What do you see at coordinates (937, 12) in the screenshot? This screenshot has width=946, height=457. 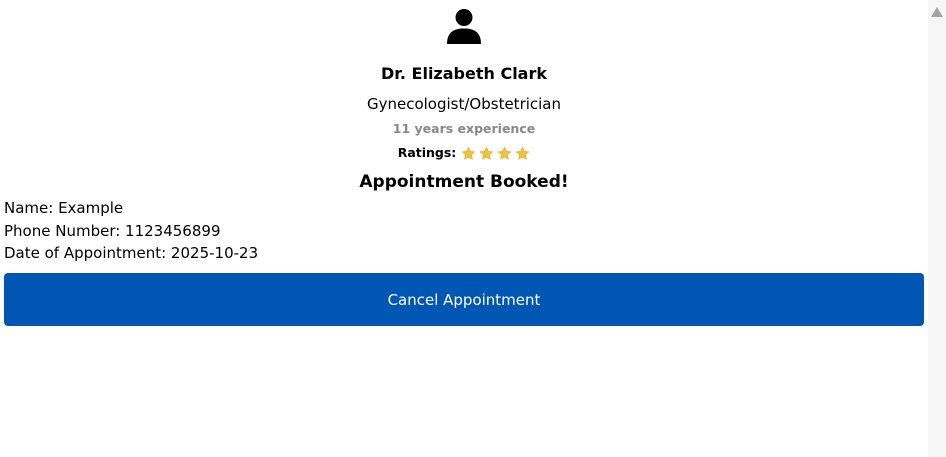 I see `scroll-up-arrow-icon` at bounding box center [937, 12].